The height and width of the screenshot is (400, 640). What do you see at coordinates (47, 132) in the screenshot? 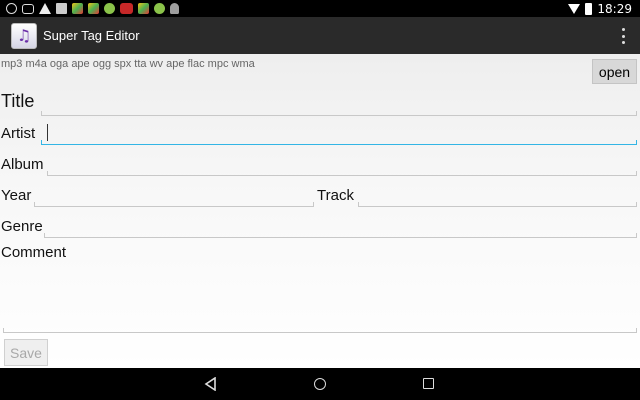
I see `text-cursor` at bounding box center [47, 132].